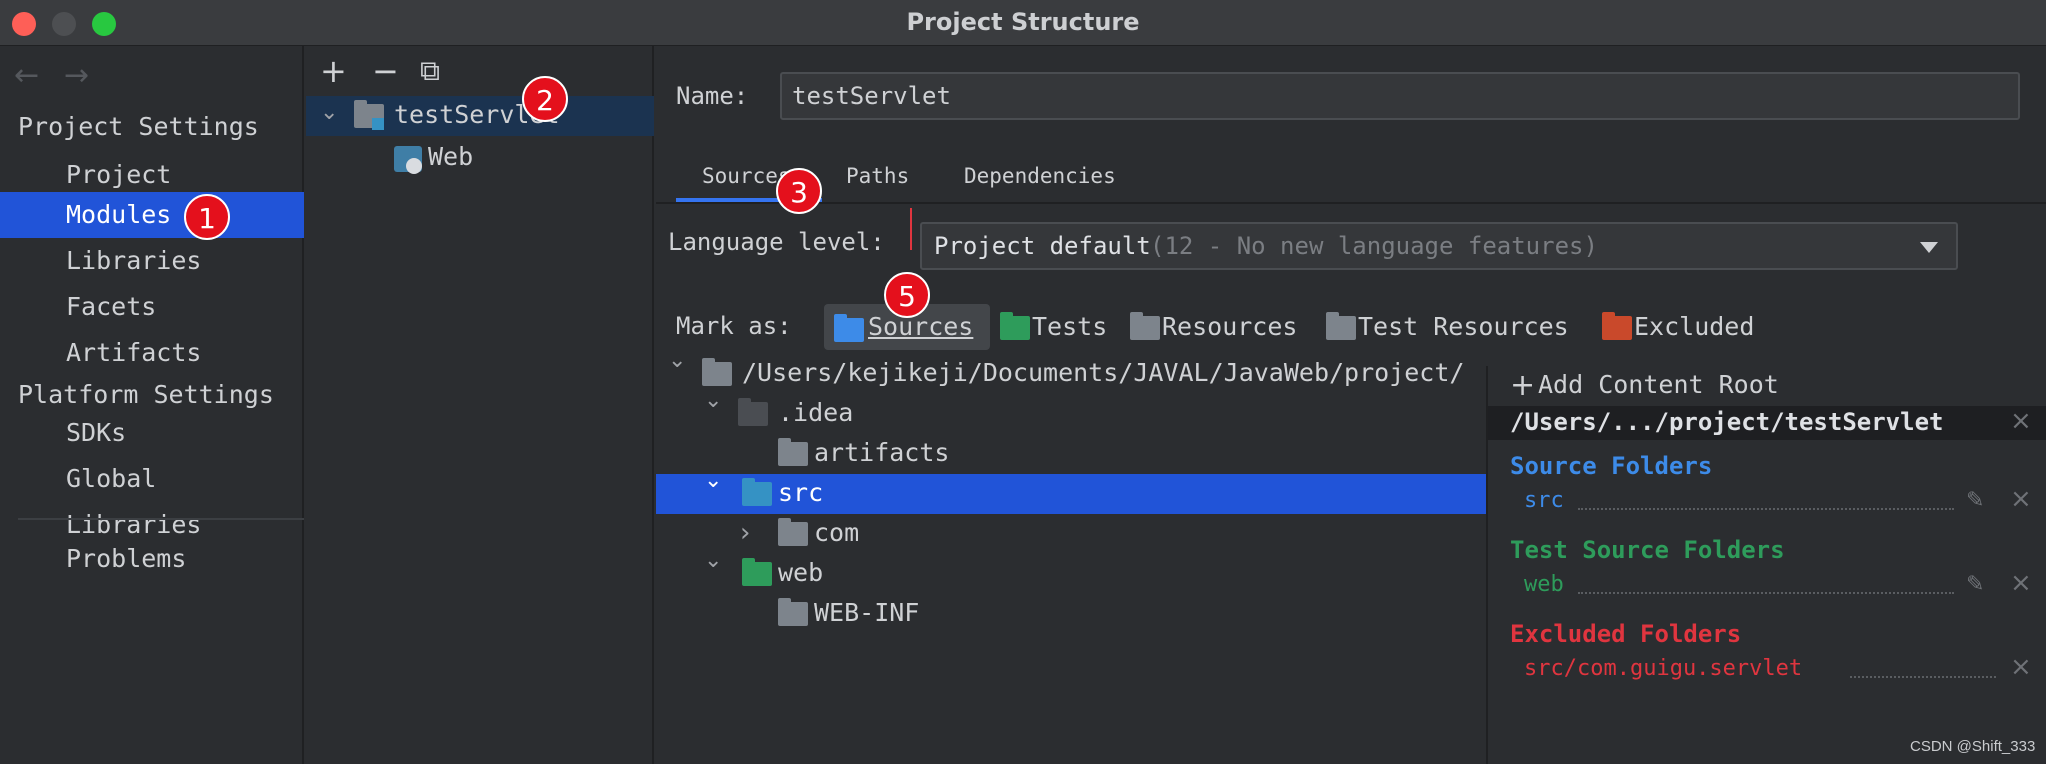 This screenshot has width=2046, height=764. What do you see at coordinates (430, 71) in the screenshot?
I see `copy-module-button: ⧉` at bounding box center [430, 71].